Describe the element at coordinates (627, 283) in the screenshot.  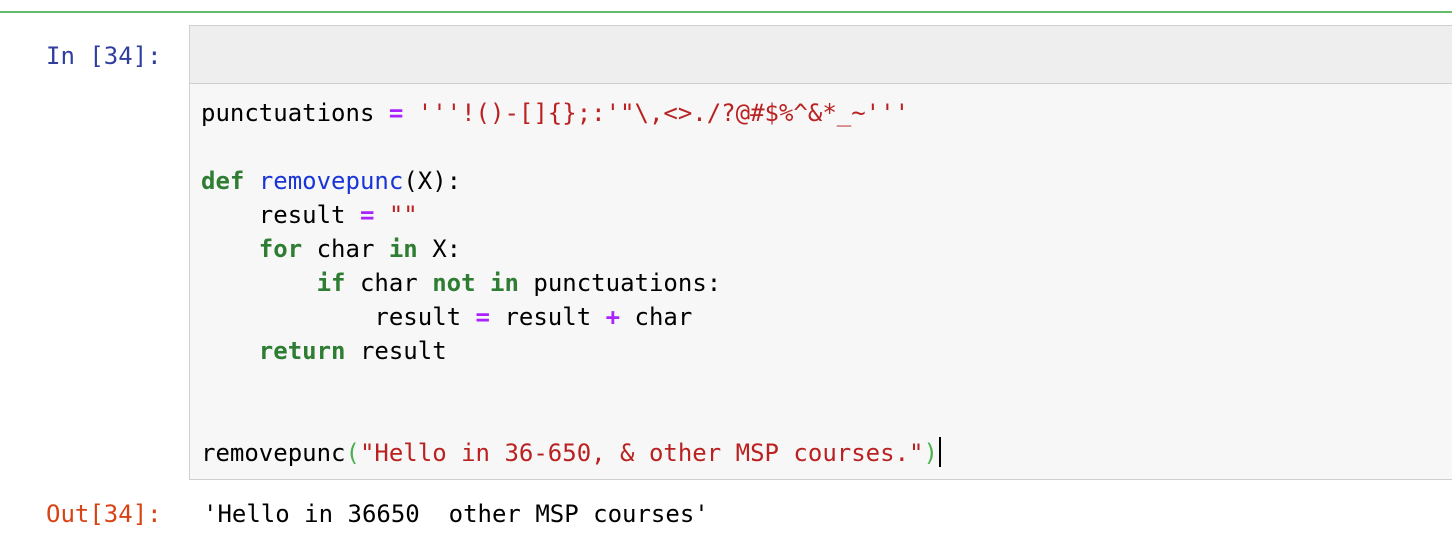
I see `code-token: punctuations:` at that location.